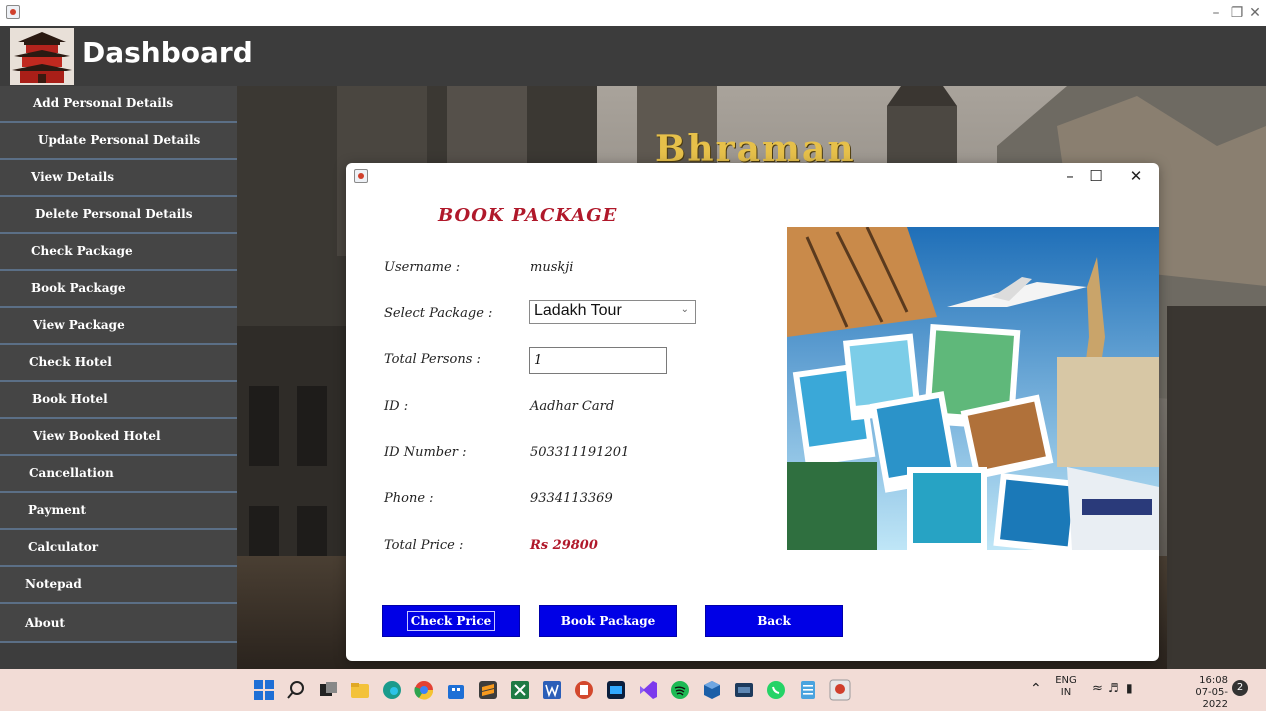 The width and height of the screenshot is (1266, 711). I want to click on check-price-button: Check Price, so click(451, 621).